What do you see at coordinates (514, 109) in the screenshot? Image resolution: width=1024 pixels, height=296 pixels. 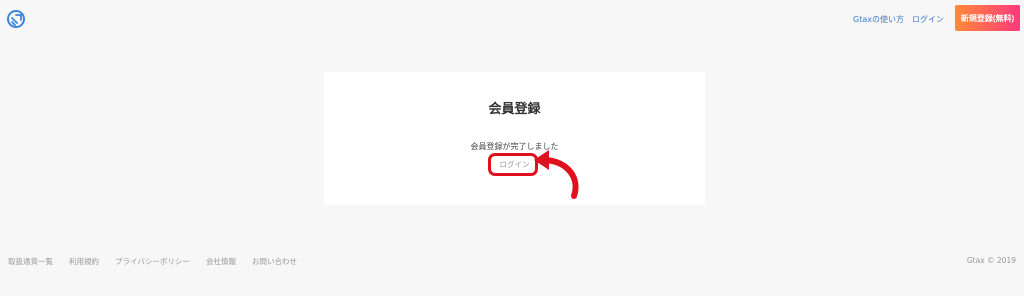 I see `page-title: 会員登録` at bounding box center [514, 109].